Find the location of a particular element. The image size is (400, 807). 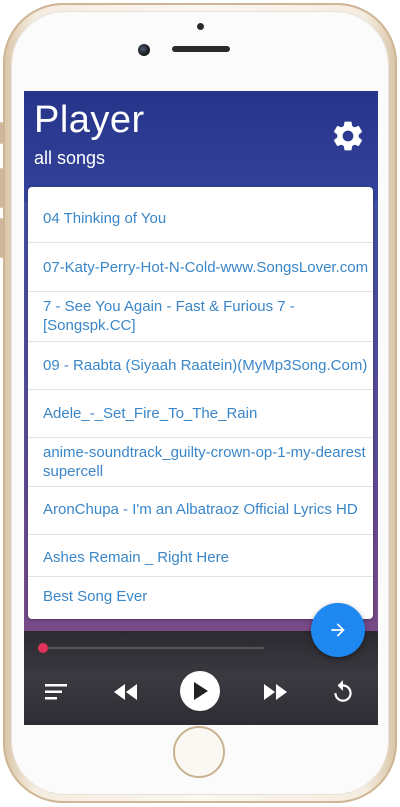

song-title: Ashes Remain _ Right Here is located at coordinates (136, 557).